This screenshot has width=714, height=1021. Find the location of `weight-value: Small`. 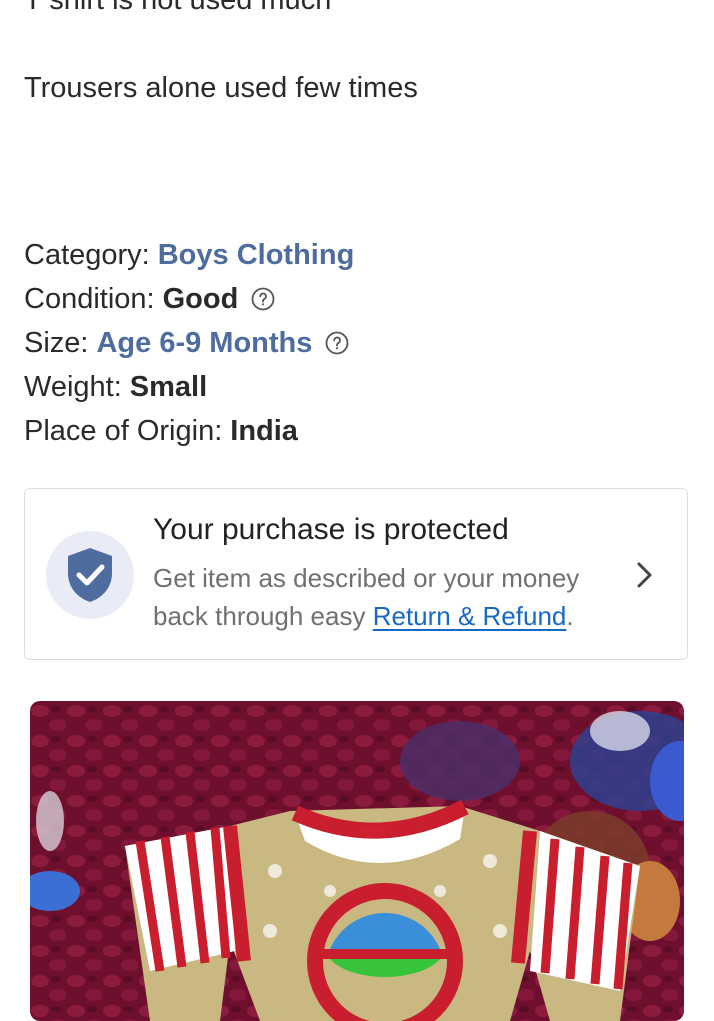

weight-value: Small is located at coordinates (168, 387).